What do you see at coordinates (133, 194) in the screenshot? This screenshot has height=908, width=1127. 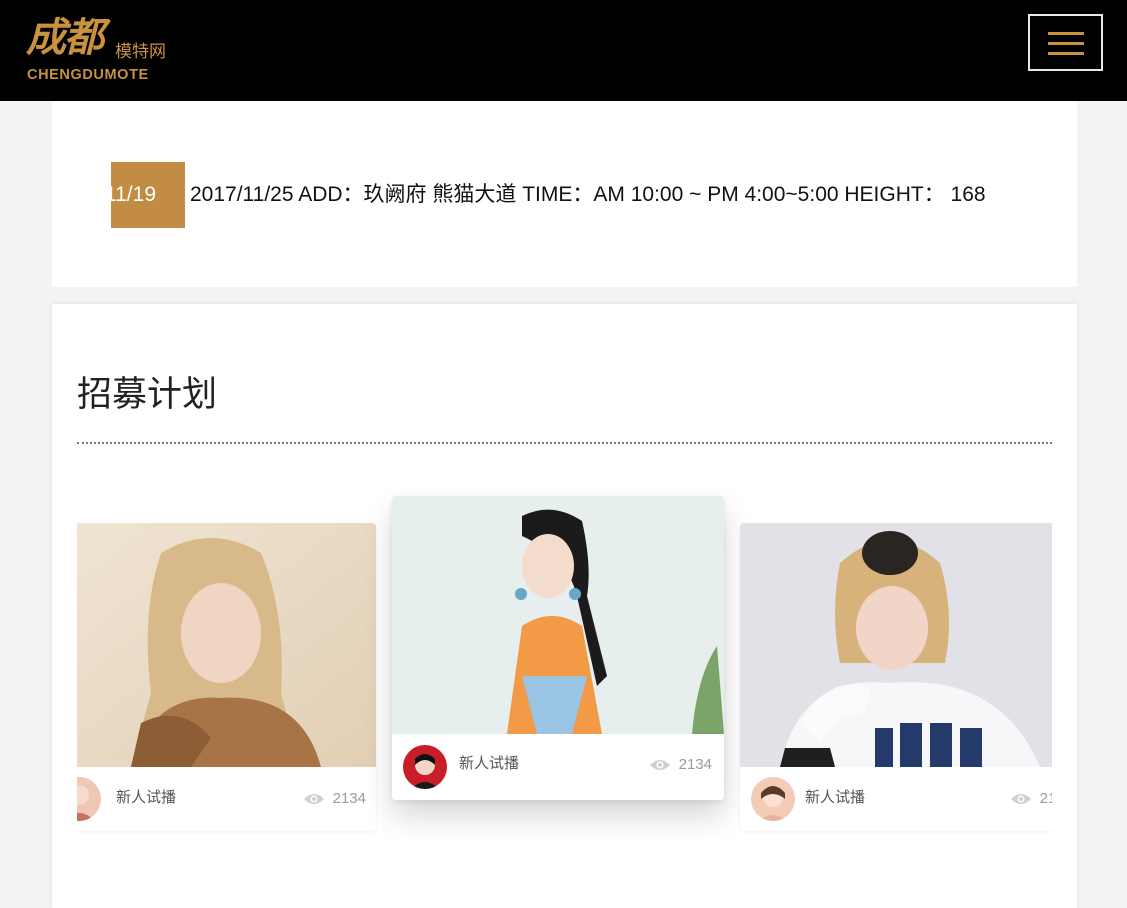 I see `notice-date-text: 11/19` at bounding box center [133, 194].